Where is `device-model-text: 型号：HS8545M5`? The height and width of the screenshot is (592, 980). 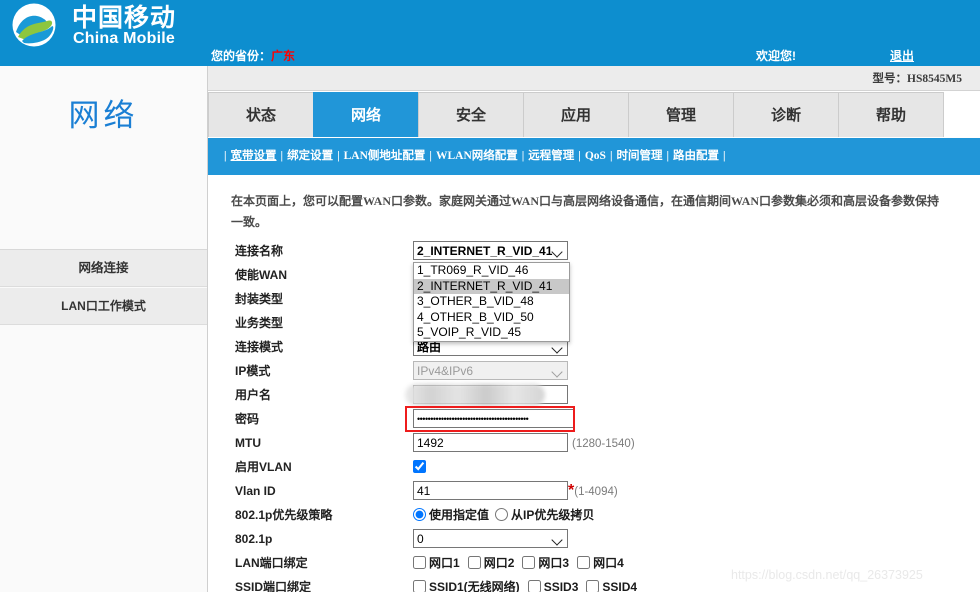 device-model-text: 型号：HS8545M5 is located at coordinates (917, 79).